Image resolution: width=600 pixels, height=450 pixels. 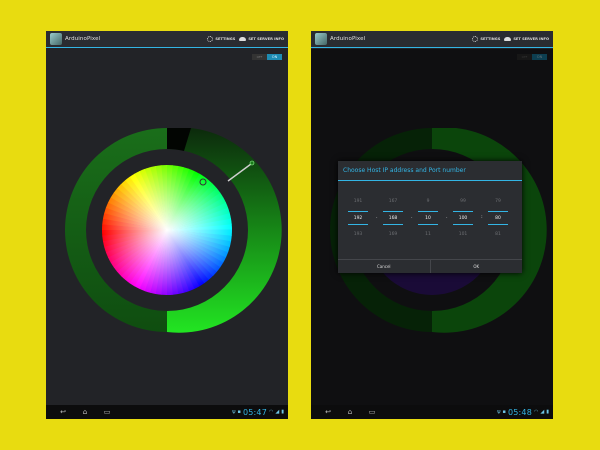 I want to click on picker-value-next: 11, so click(x=428, y=234).